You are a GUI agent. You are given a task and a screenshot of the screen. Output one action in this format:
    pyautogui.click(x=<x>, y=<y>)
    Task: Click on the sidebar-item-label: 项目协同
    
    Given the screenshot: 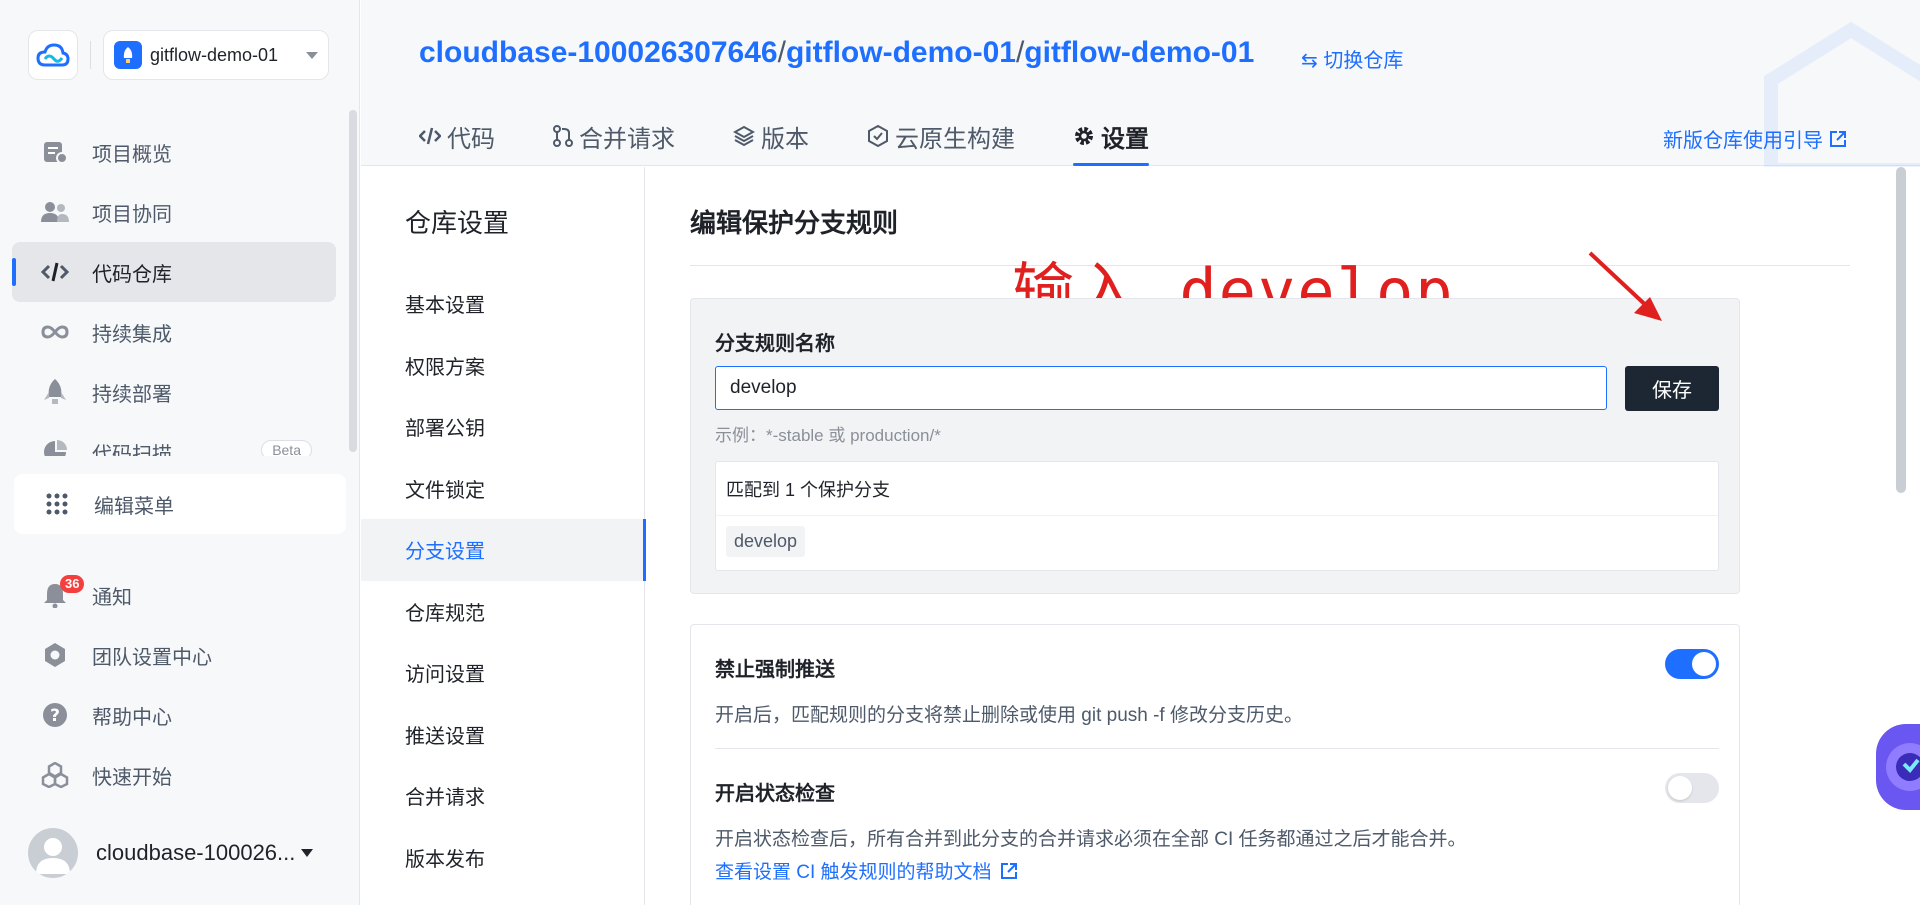 What is the action you would take?
    pyautogui.click(x=132, y=214)
    